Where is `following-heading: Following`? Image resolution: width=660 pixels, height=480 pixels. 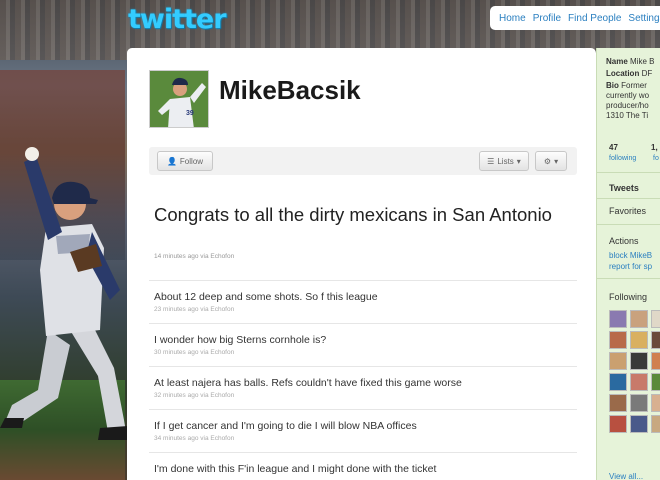
following-heading: Following is located at coordinates (628, 297).